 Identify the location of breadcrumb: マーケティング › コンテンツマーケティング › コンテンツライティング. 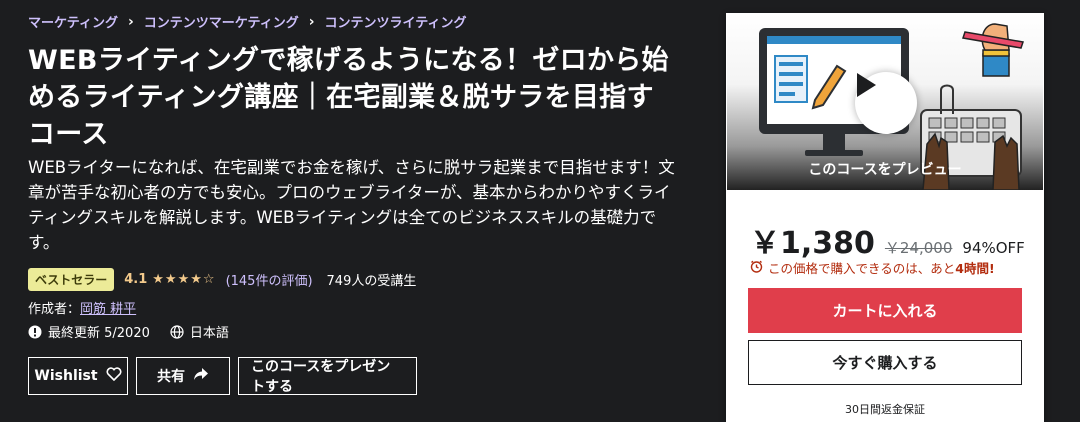
(247, 22).